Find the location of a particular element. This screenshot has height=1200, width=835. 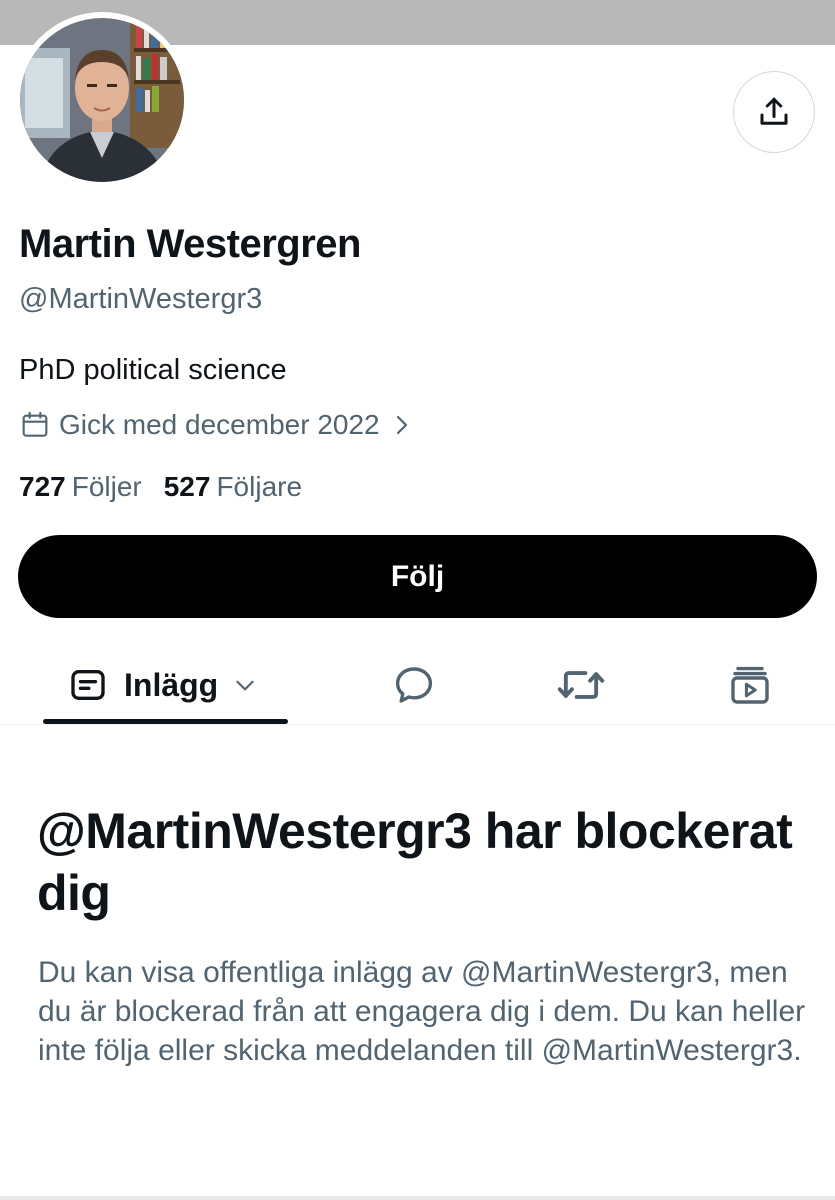

bottom-divider is located at coordinates (417, 1198).